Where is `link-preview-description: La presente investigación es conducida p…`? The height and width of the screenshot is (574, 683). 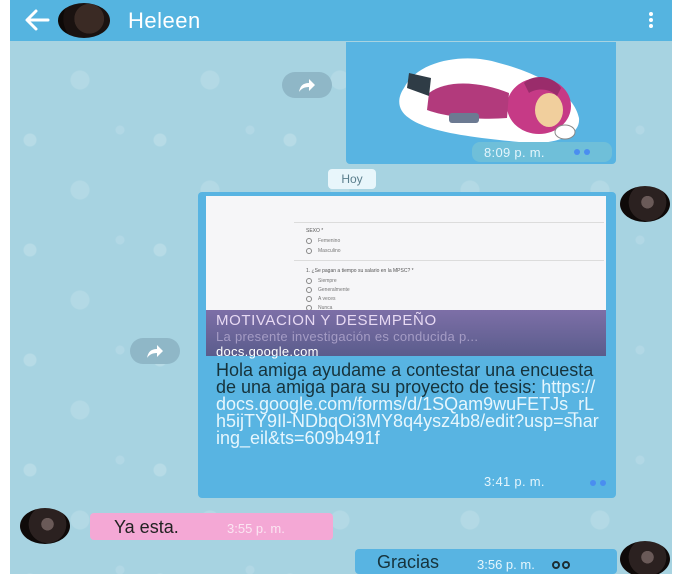
link-preview-description: La presente investigación es conducida p… is located at coordinates (347, 336).